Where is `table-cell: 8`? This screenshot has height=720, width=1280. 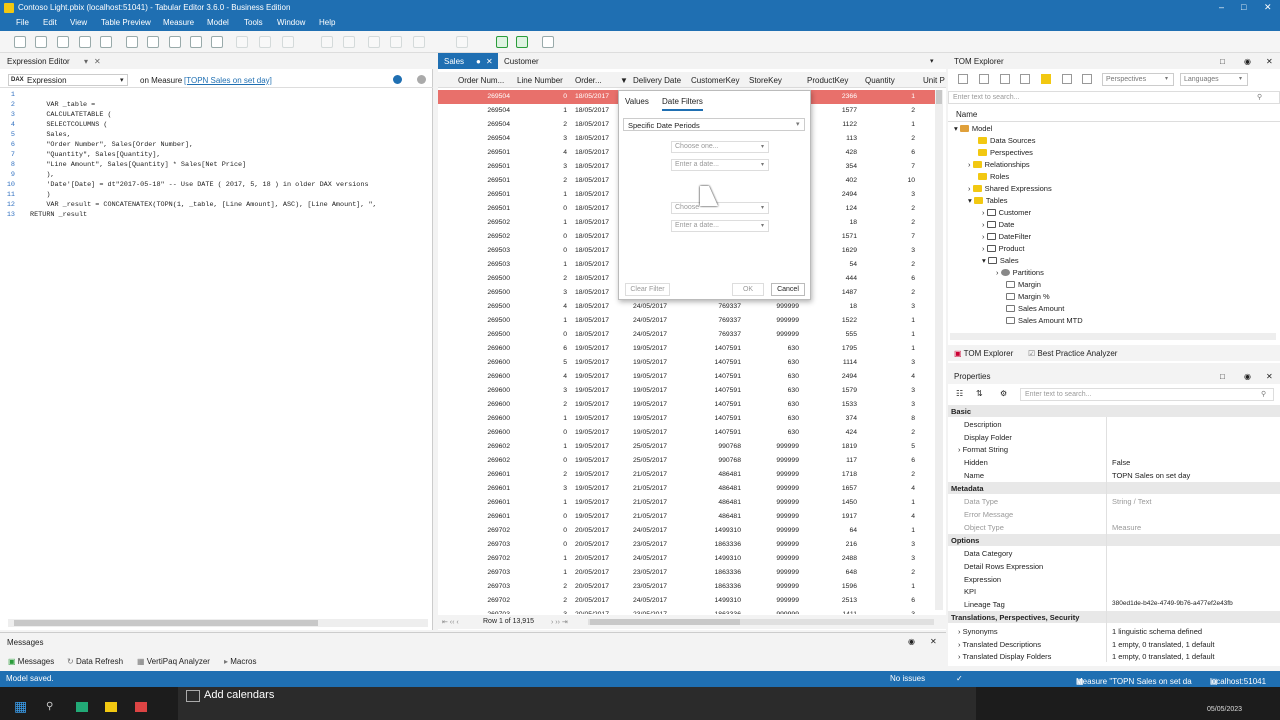
table-cell: 8 is located at coordinates (890, 418).